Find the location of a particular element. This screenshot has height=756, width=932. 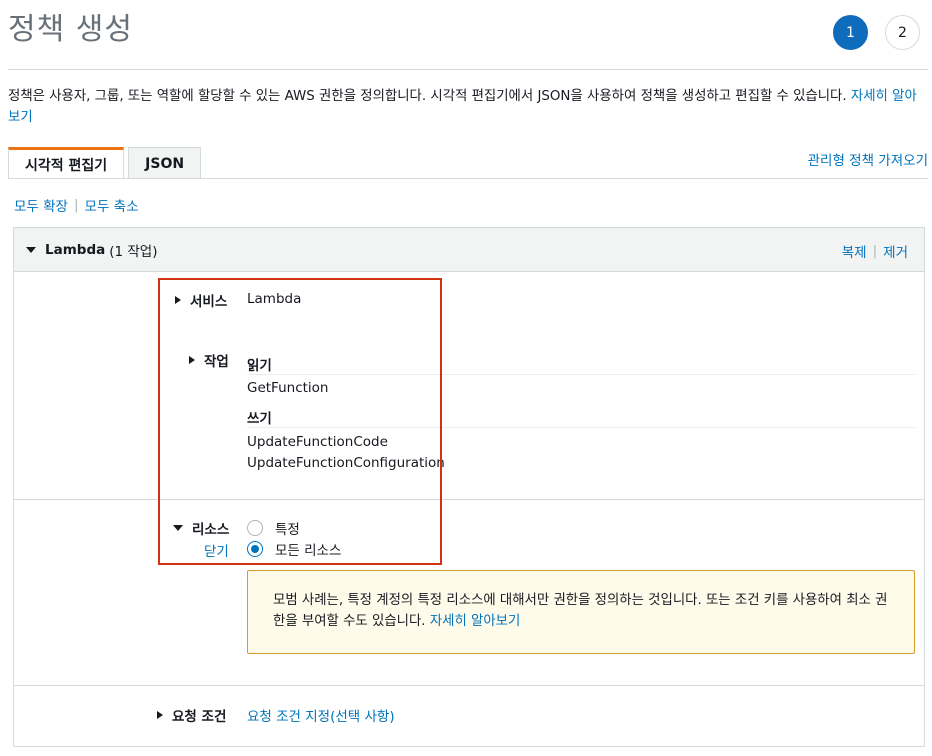

actions-label: 작업 is located at coordinates (216, 362).